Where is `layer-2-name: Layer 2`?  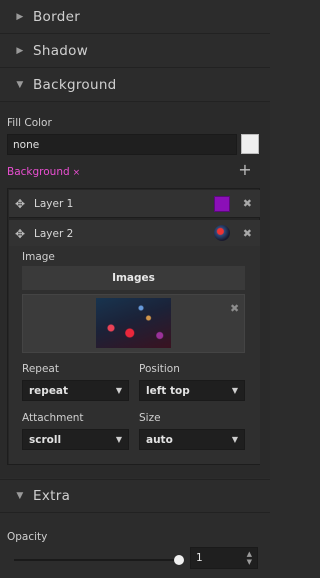
layer-2-name: Layer 2 is located at coordinates (54, 233).